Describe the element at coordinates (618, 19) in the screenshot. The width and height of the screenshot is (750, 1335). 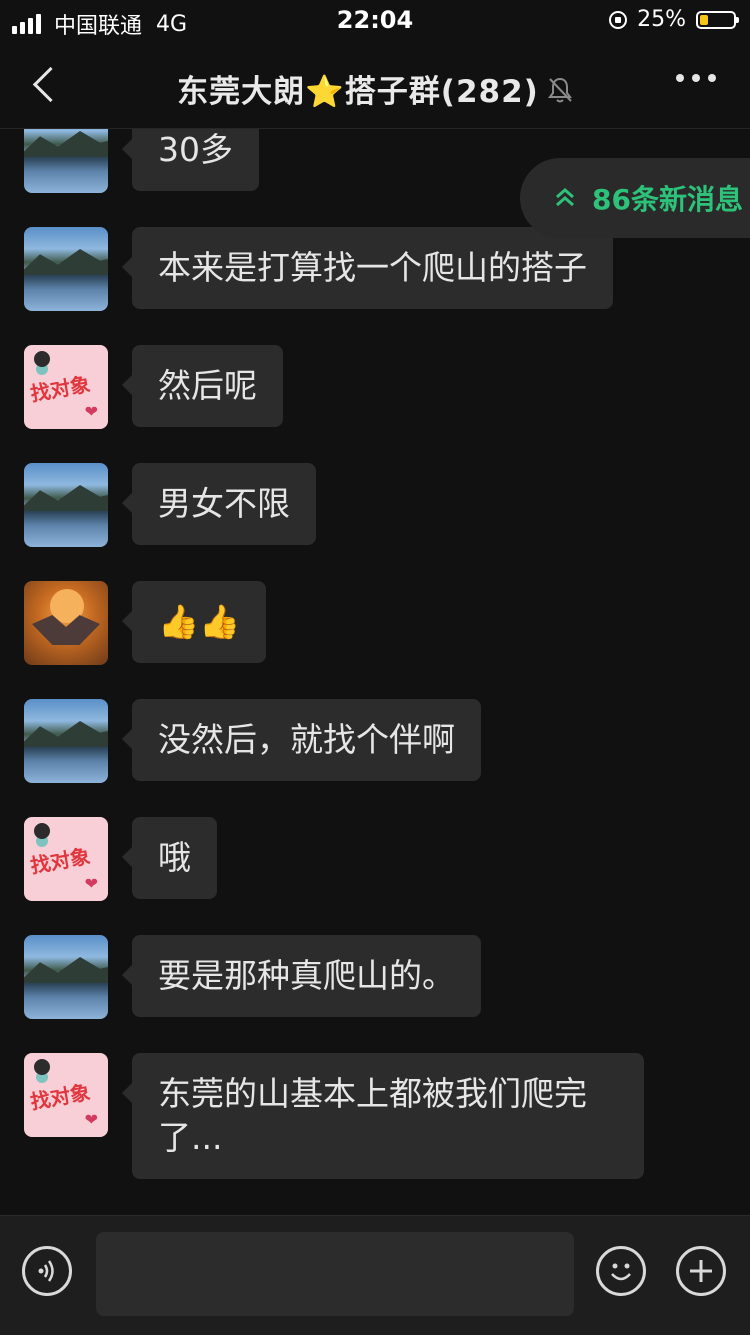
I see `rotation-lock-icon` at that location.